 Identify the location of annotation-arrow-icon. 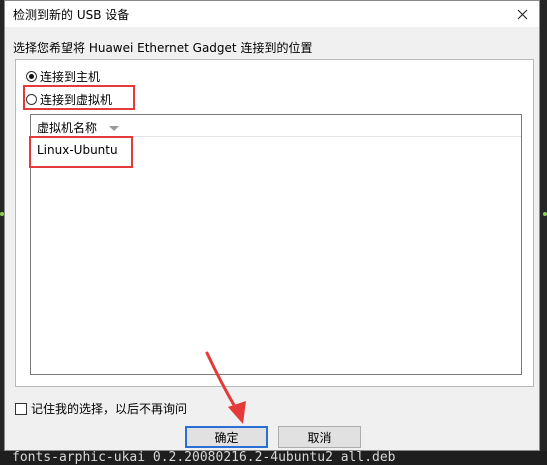
(225, 387).